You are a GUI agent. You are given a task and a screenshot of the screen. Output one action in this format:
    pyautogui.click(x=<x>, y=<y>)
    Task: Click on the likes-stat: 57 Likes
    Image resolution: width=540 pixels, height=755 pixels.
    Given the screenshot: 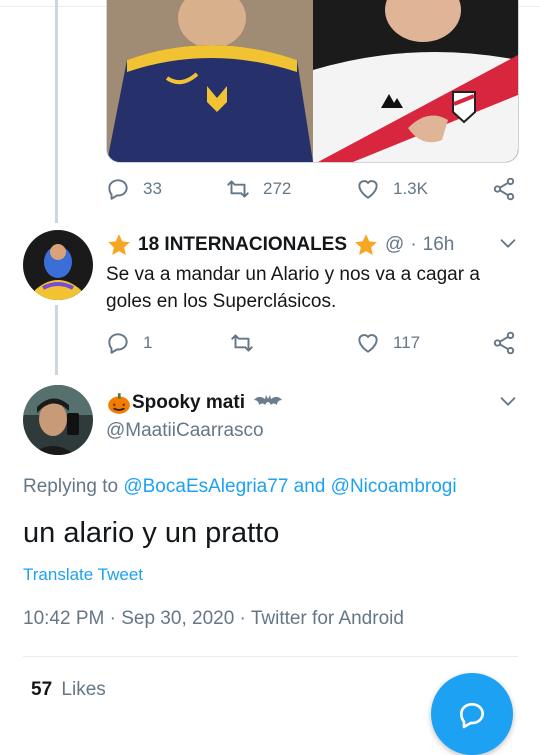 What is the action you would take?
    pyautogui.click(x=68, y=690)
    